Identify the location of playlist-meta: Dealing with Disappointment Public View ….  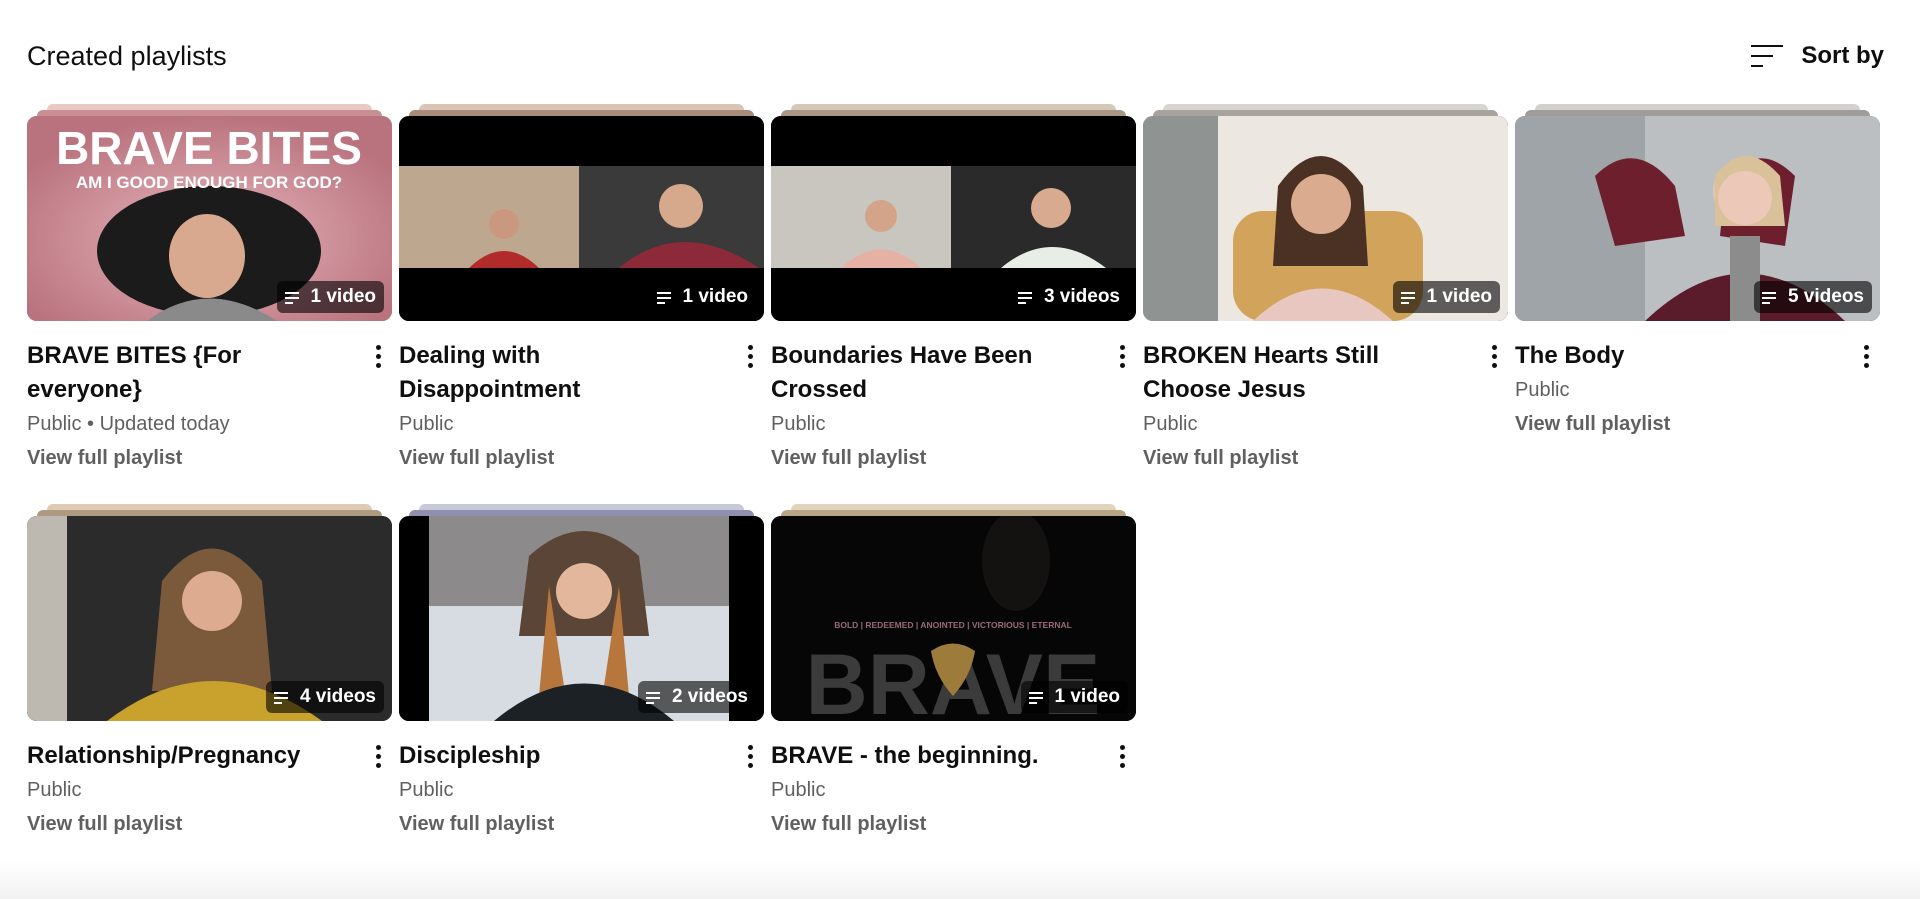
(581, 407).